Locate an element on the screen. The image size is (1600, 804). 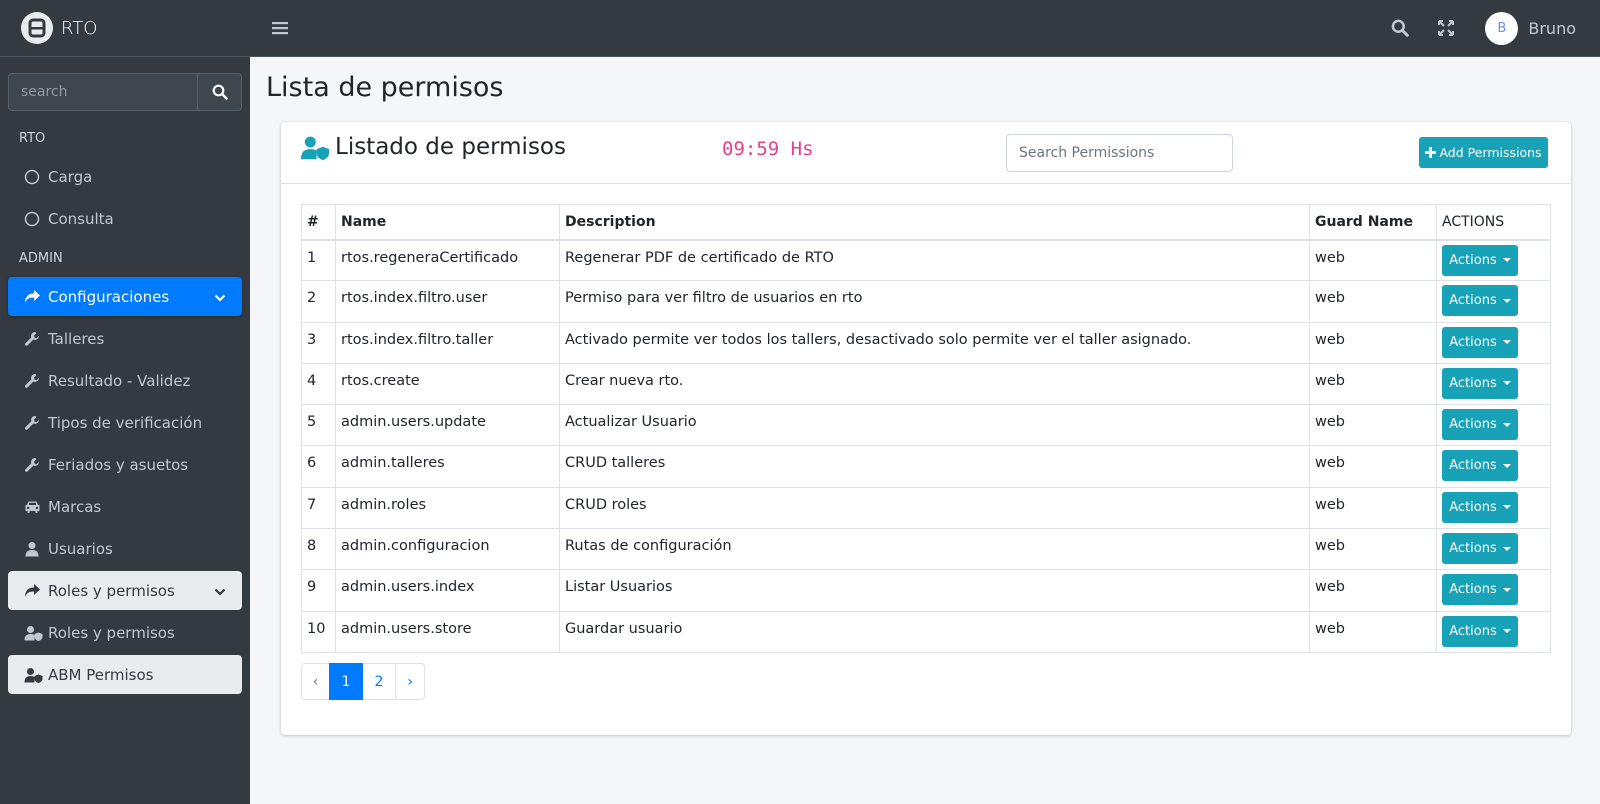
sidebar-item-tipos-verificacion: Tipos de verificación is located at coordinates (125, 422).